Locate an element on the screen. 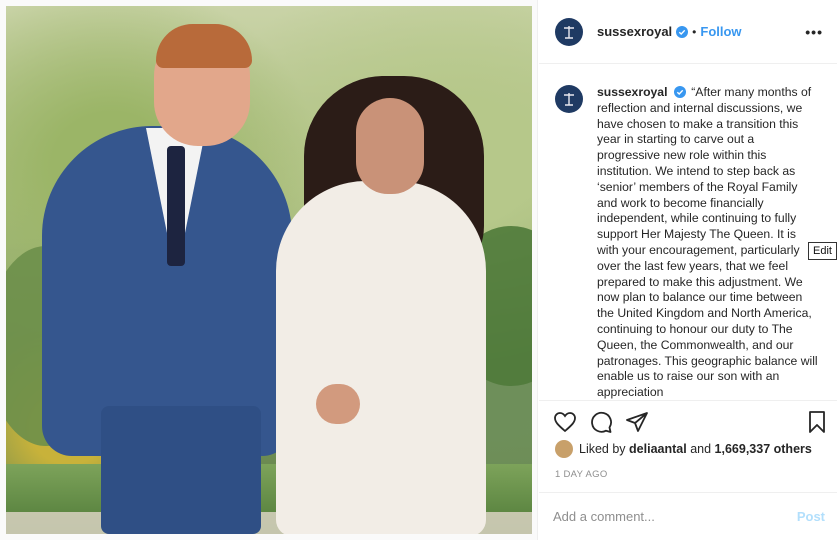 Image resolution: width=837 pixels, height=540 pixels. post-timestamp: 1 DAY AGO is located at coordinates (581, 474).